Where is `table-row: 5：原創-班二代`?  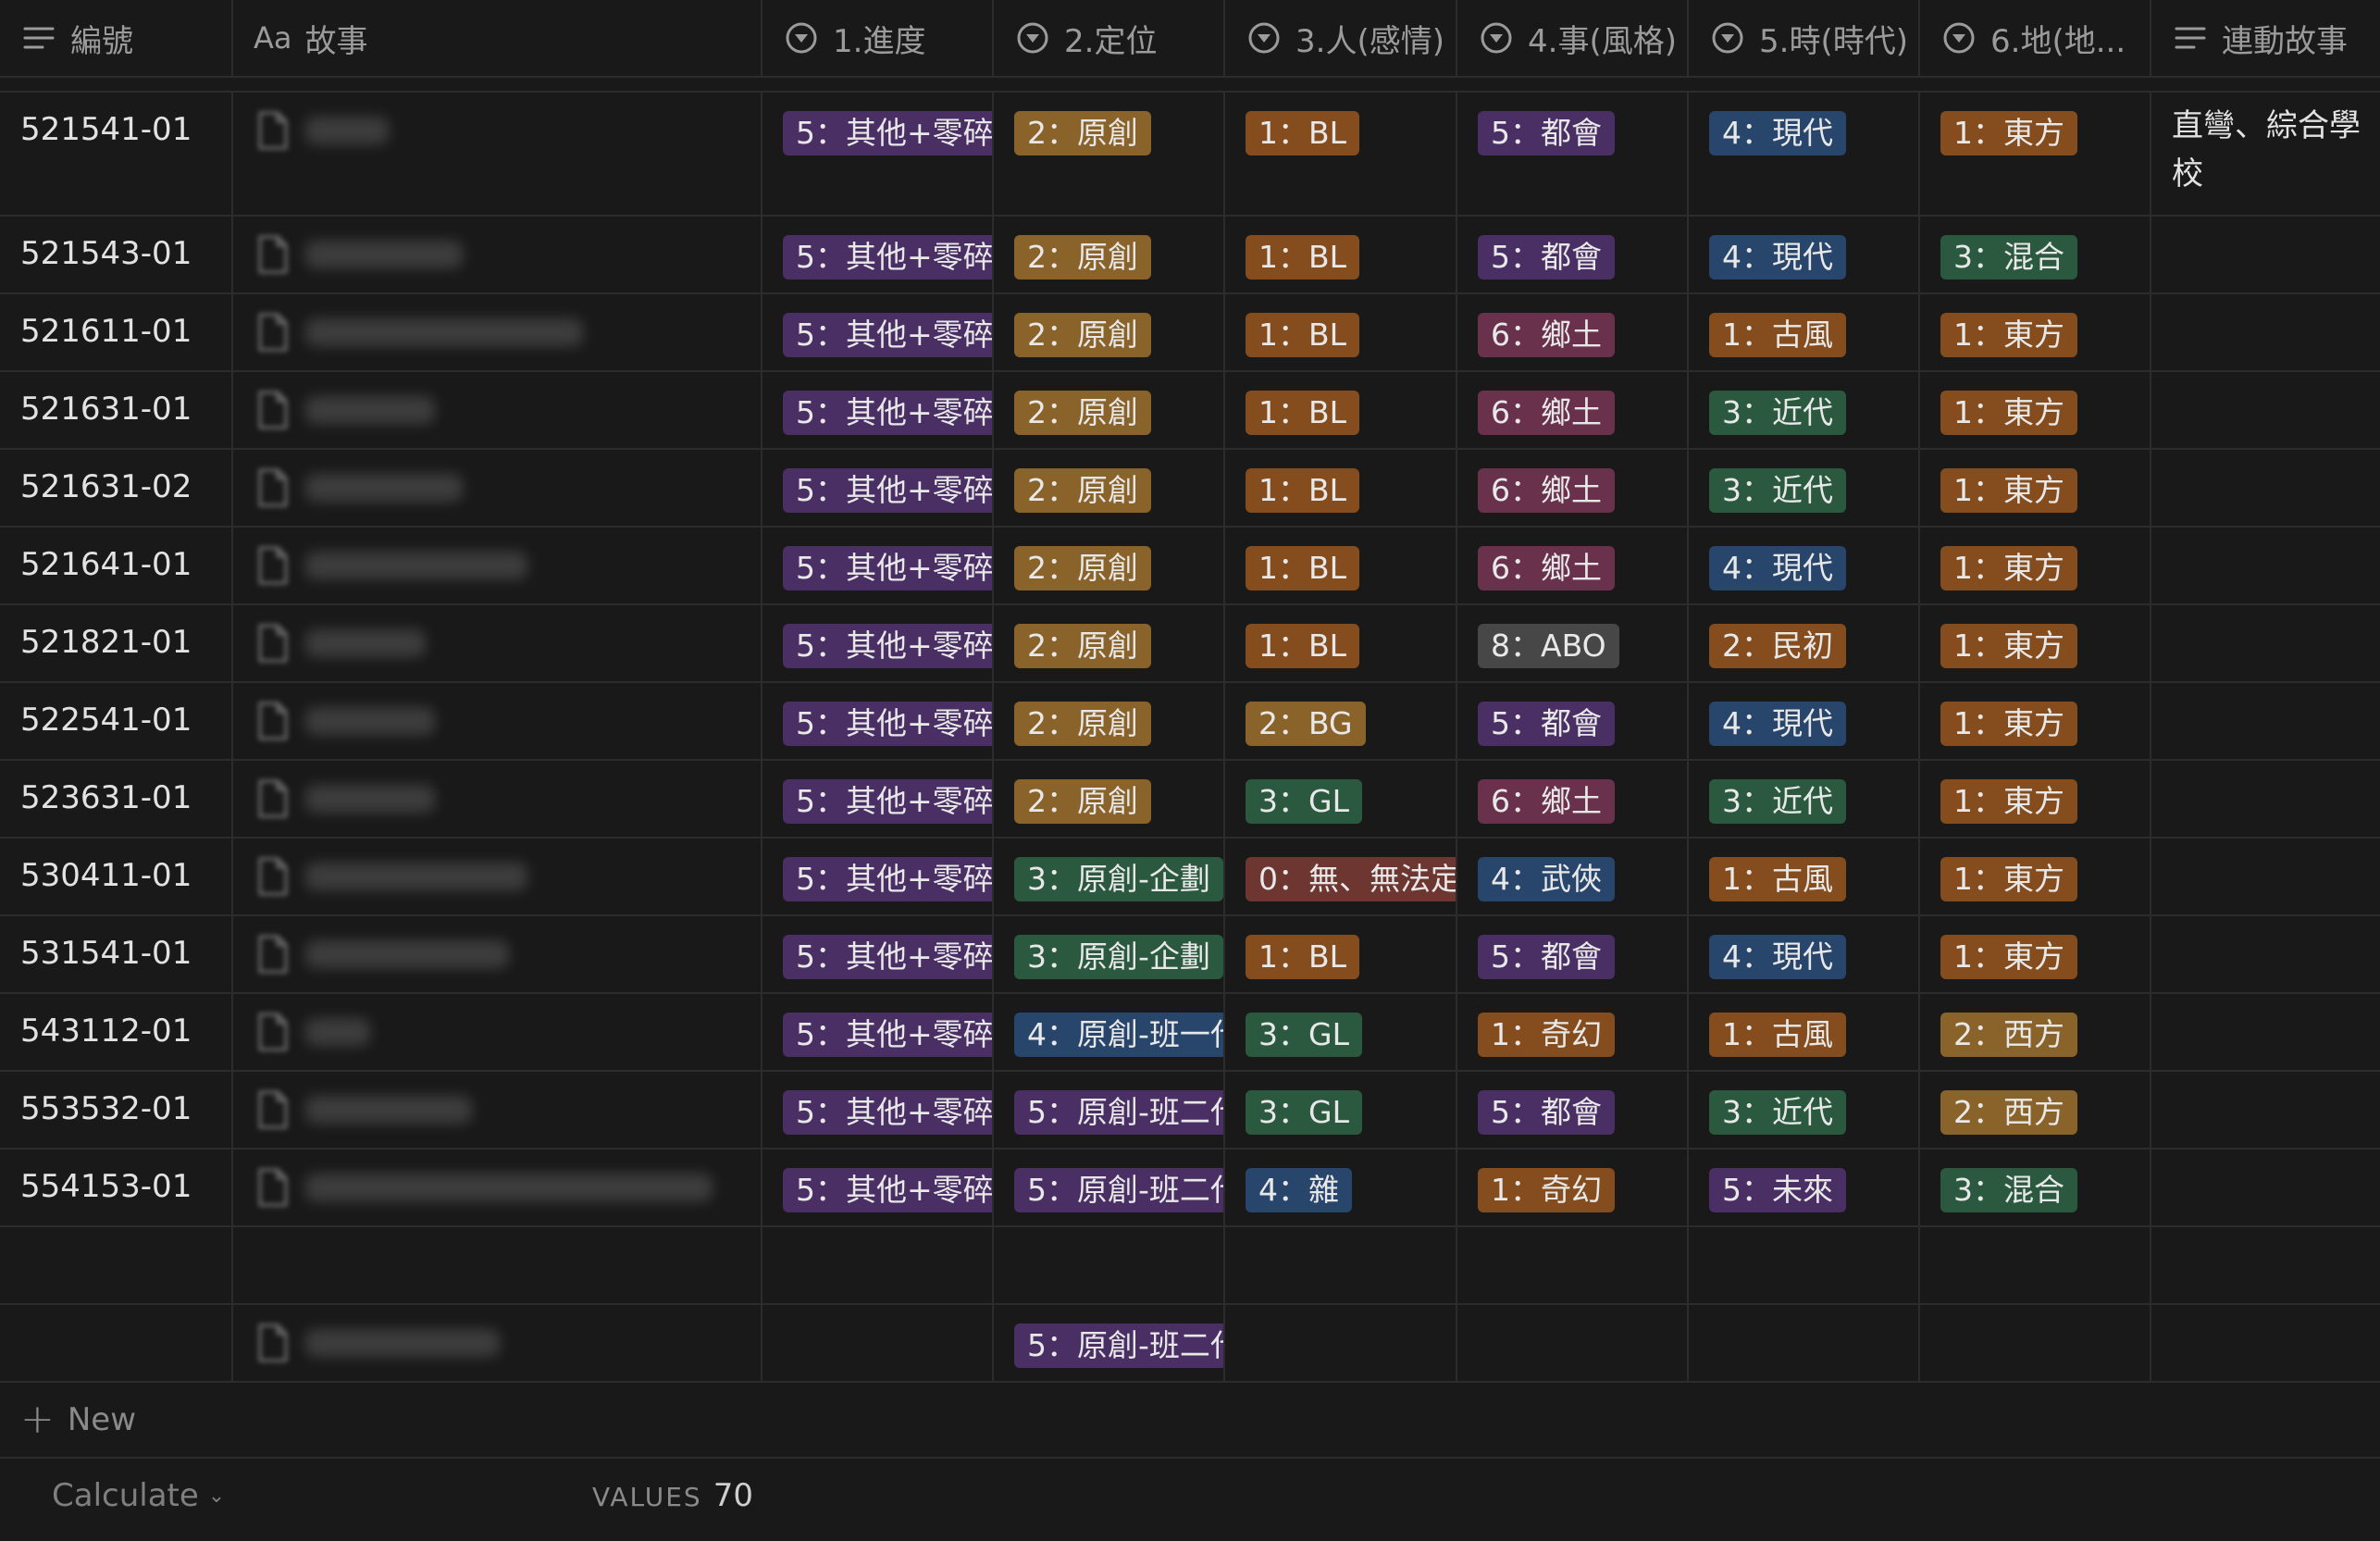
table-row: 5：原創-班二代 is located at coordinates (1190, 1344).